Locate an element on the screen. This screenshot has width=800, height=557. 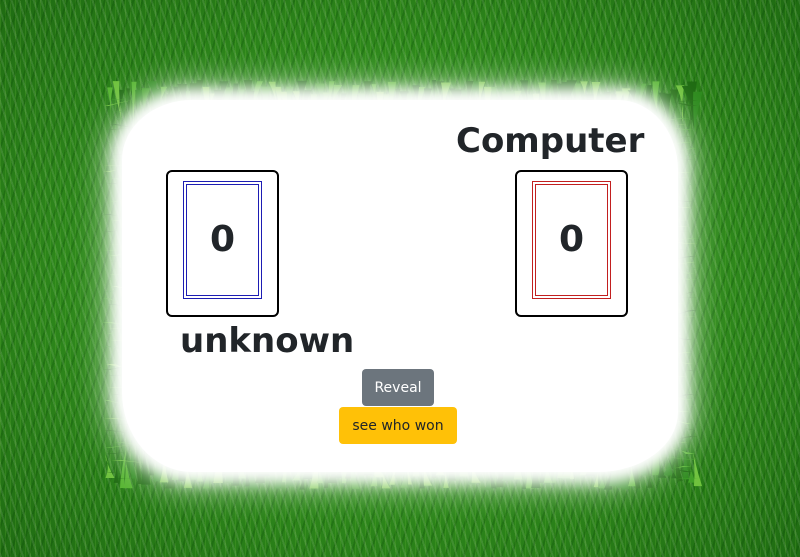
see-who-won-button: see who won is located at coordinates (398, 425).